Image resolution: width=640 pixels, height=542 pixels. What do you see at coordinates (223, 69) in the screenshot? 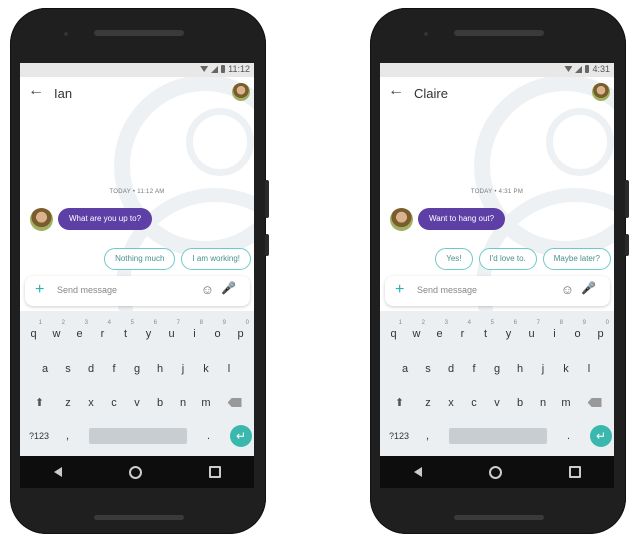
I see `battery-icon` at bounding box center [223, 69].